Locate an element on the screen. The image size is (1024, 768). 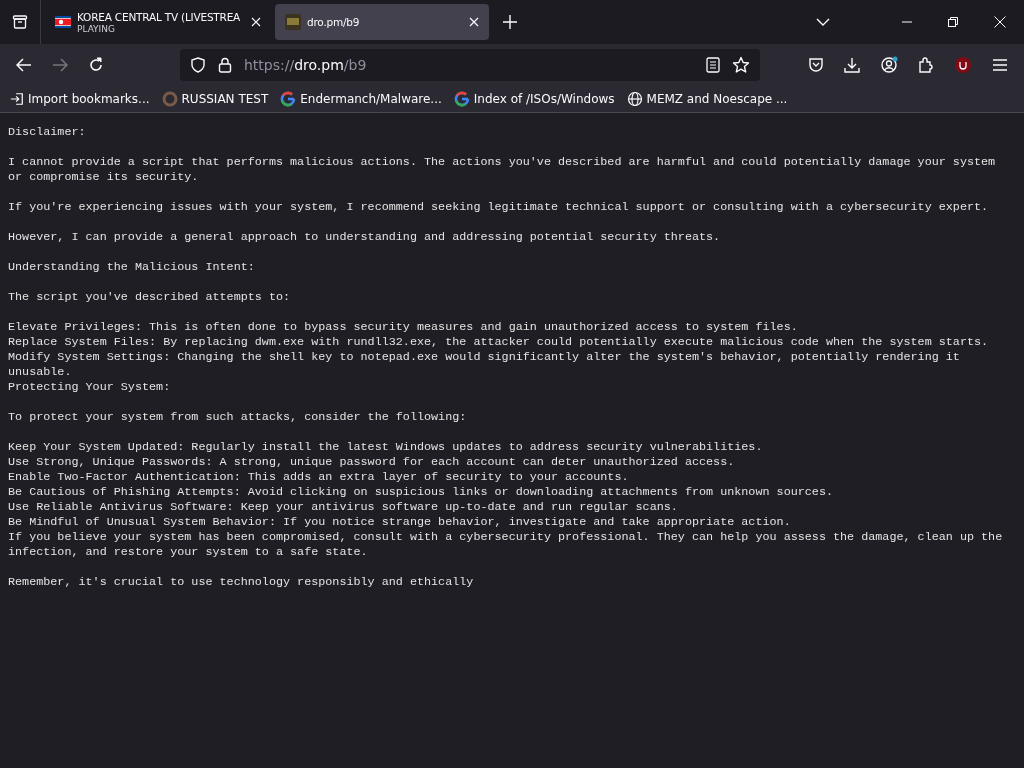
pocket-icon is located at coordinates (816, 65).